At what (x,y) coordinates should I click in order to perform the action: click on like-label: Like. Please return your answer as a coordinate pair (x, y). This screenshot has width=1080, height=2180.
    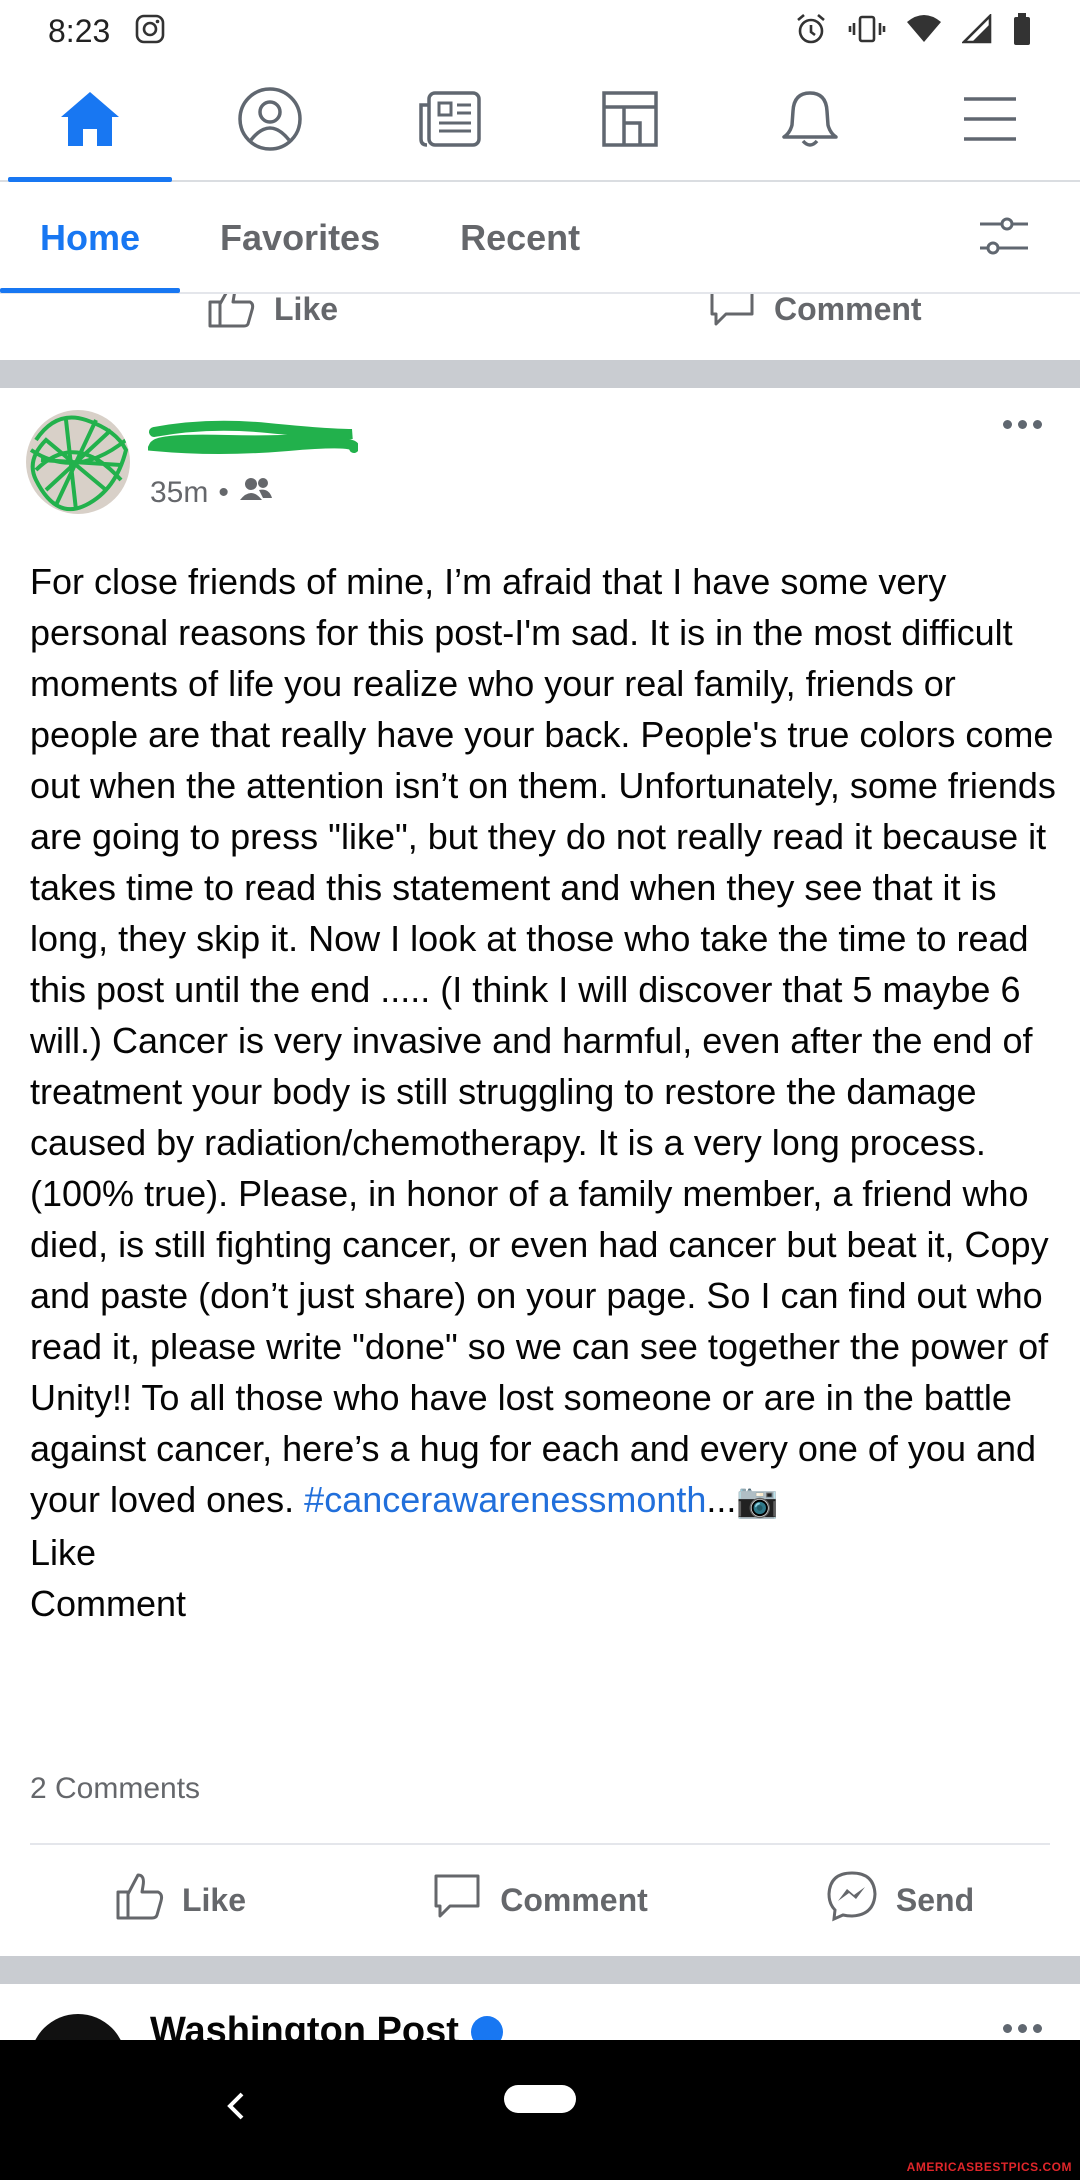
    Looking at the image, I should click on (214, 1899).